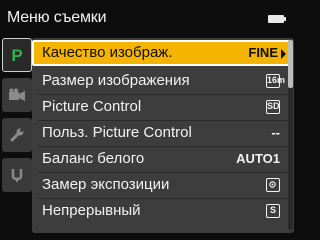 Image resolution: width=320 pixels, height=240 pixels. What do you see at coordinates (106, 184) in the screenshot?
I see `menu-item-label: Замер экспозиции` at bounding box center [106, 184].